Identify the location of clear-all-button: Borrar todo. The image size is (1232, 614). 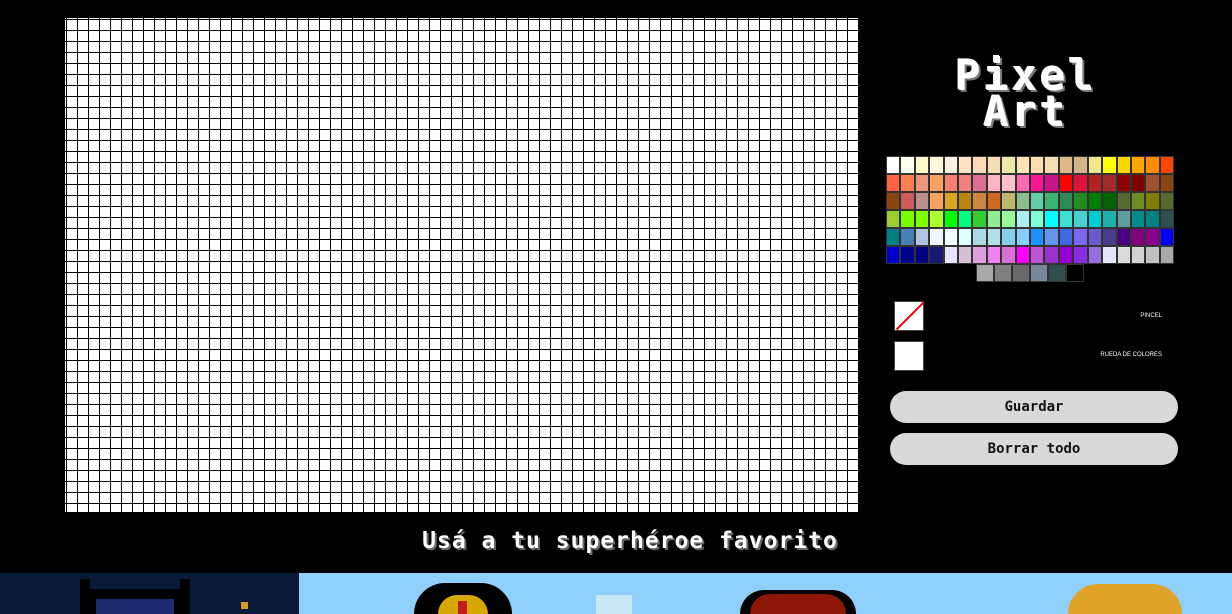
(1034, 449).